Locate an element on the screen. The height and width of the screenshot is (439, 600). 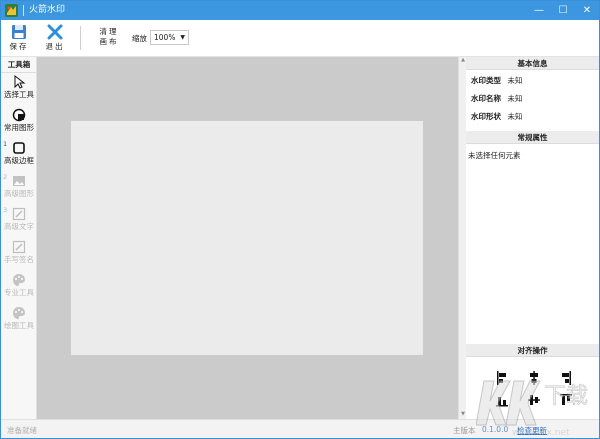
save-button: 保存 is located at coordinates (19, 38).